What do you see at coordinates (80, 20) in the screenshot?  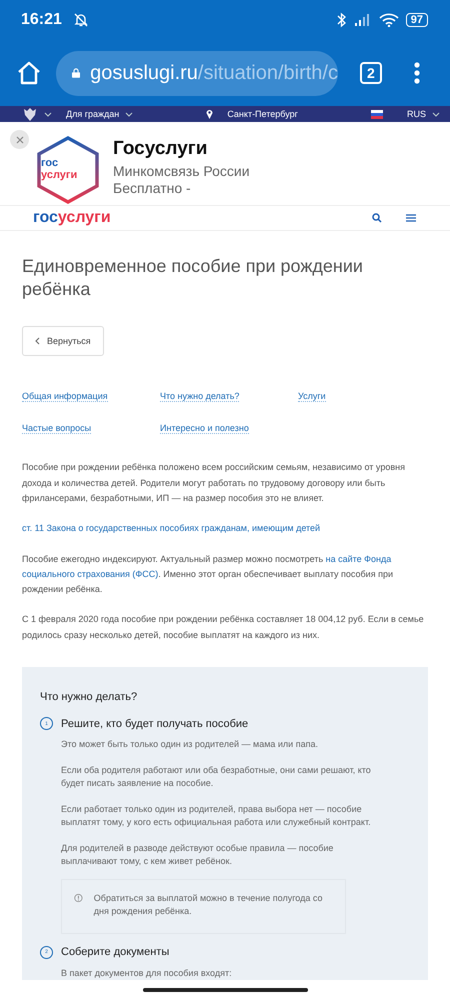 I see `bell-off-icon` at bounding box center [80, 20].